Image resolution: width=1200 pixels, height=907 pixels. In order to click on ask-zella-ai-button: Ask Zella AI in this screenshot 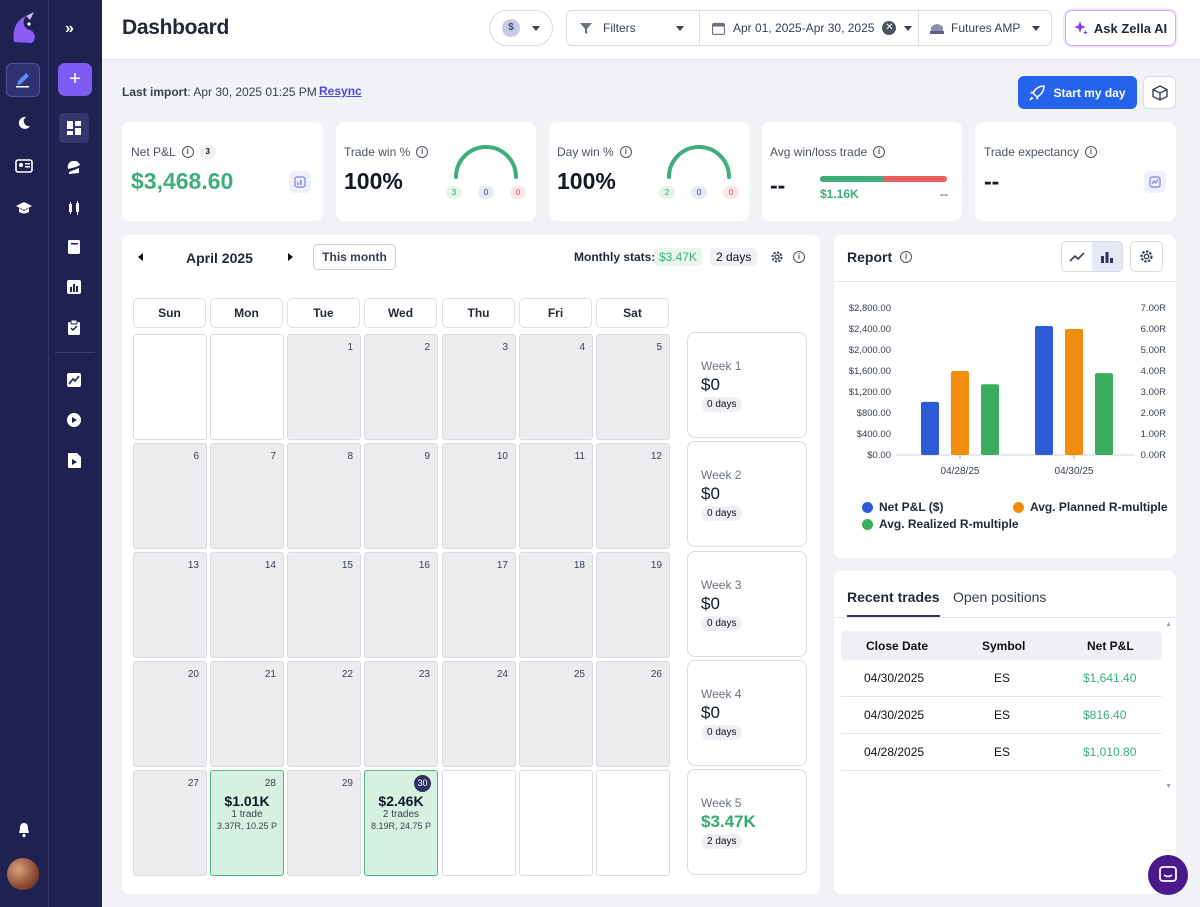, I will do `click(1120, 28)`.